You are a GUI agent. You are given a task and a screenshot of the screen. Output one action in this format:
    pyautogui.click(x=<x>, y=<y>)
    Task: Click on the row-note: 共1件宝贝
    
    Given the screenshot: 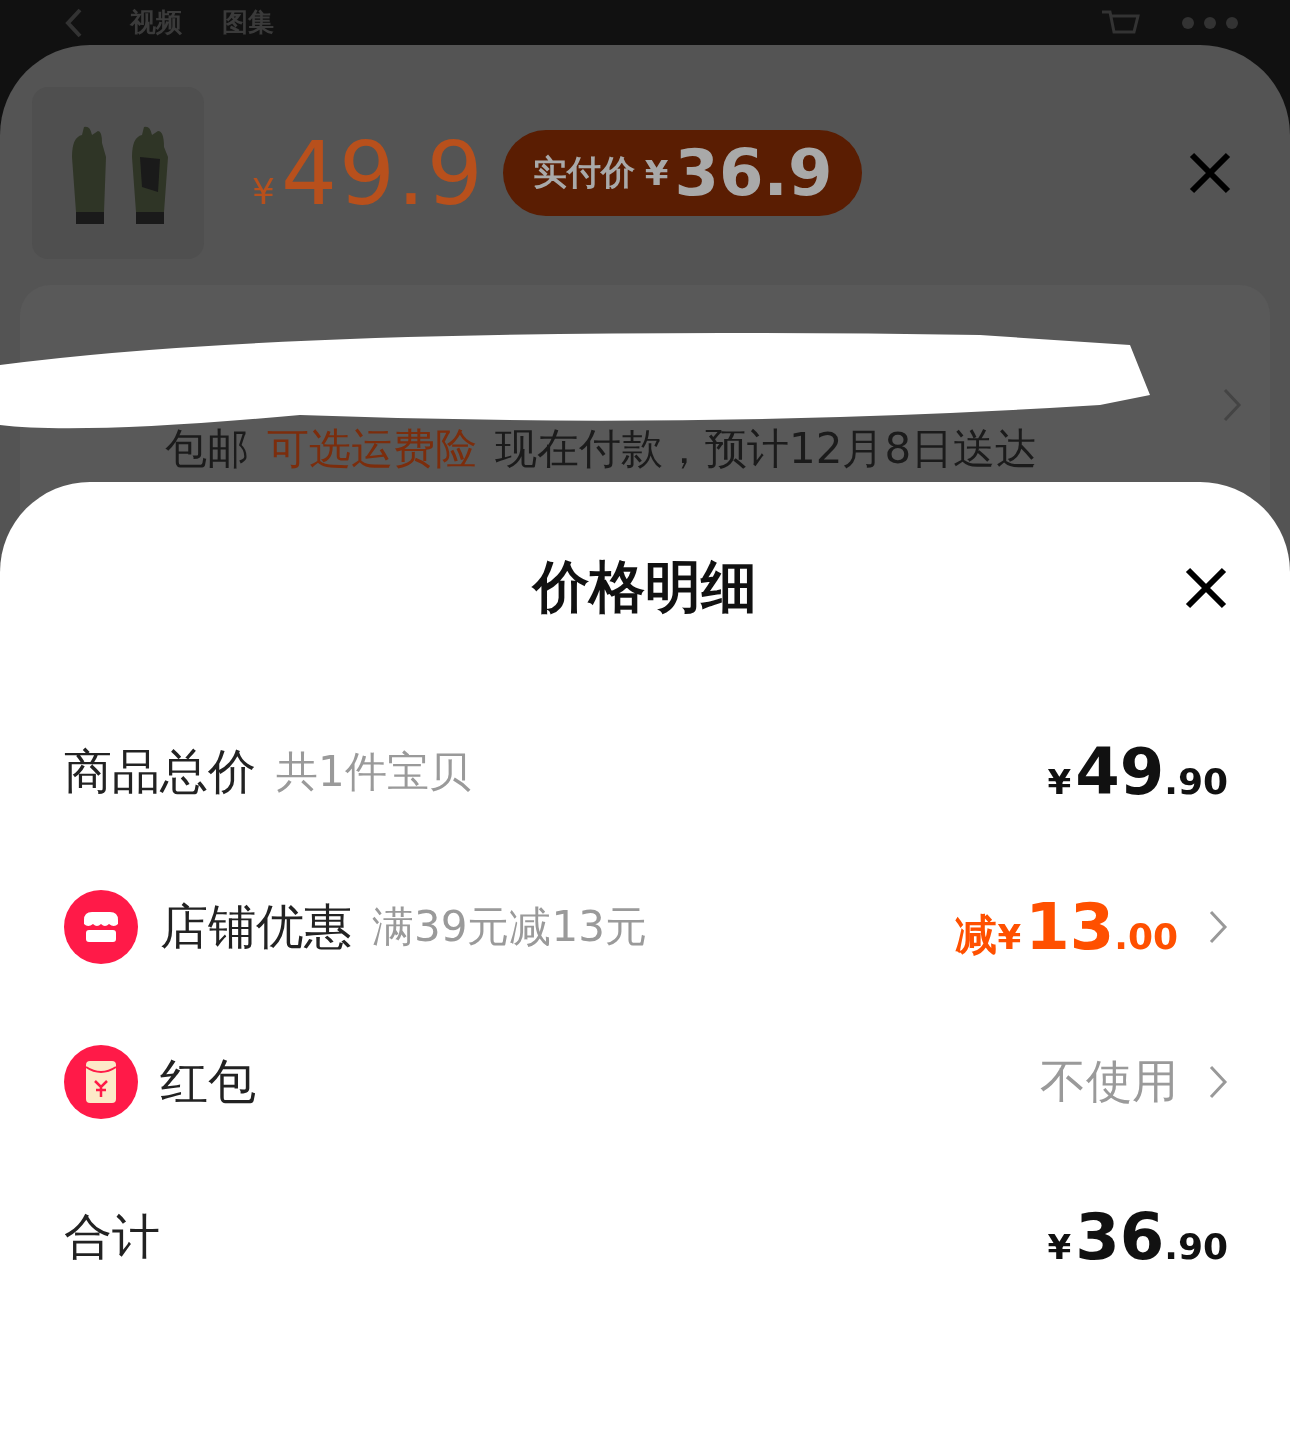 What is the action you would take?
    pyautogui.click(x=373, y=771)
    